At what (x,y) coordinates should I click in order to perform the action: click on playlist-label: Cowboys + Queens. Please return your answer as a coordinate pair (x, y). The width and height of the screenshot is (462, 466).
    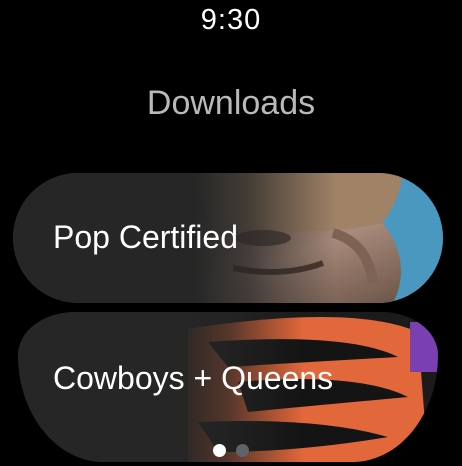
    Looking at the image, I should click on (193, 378).